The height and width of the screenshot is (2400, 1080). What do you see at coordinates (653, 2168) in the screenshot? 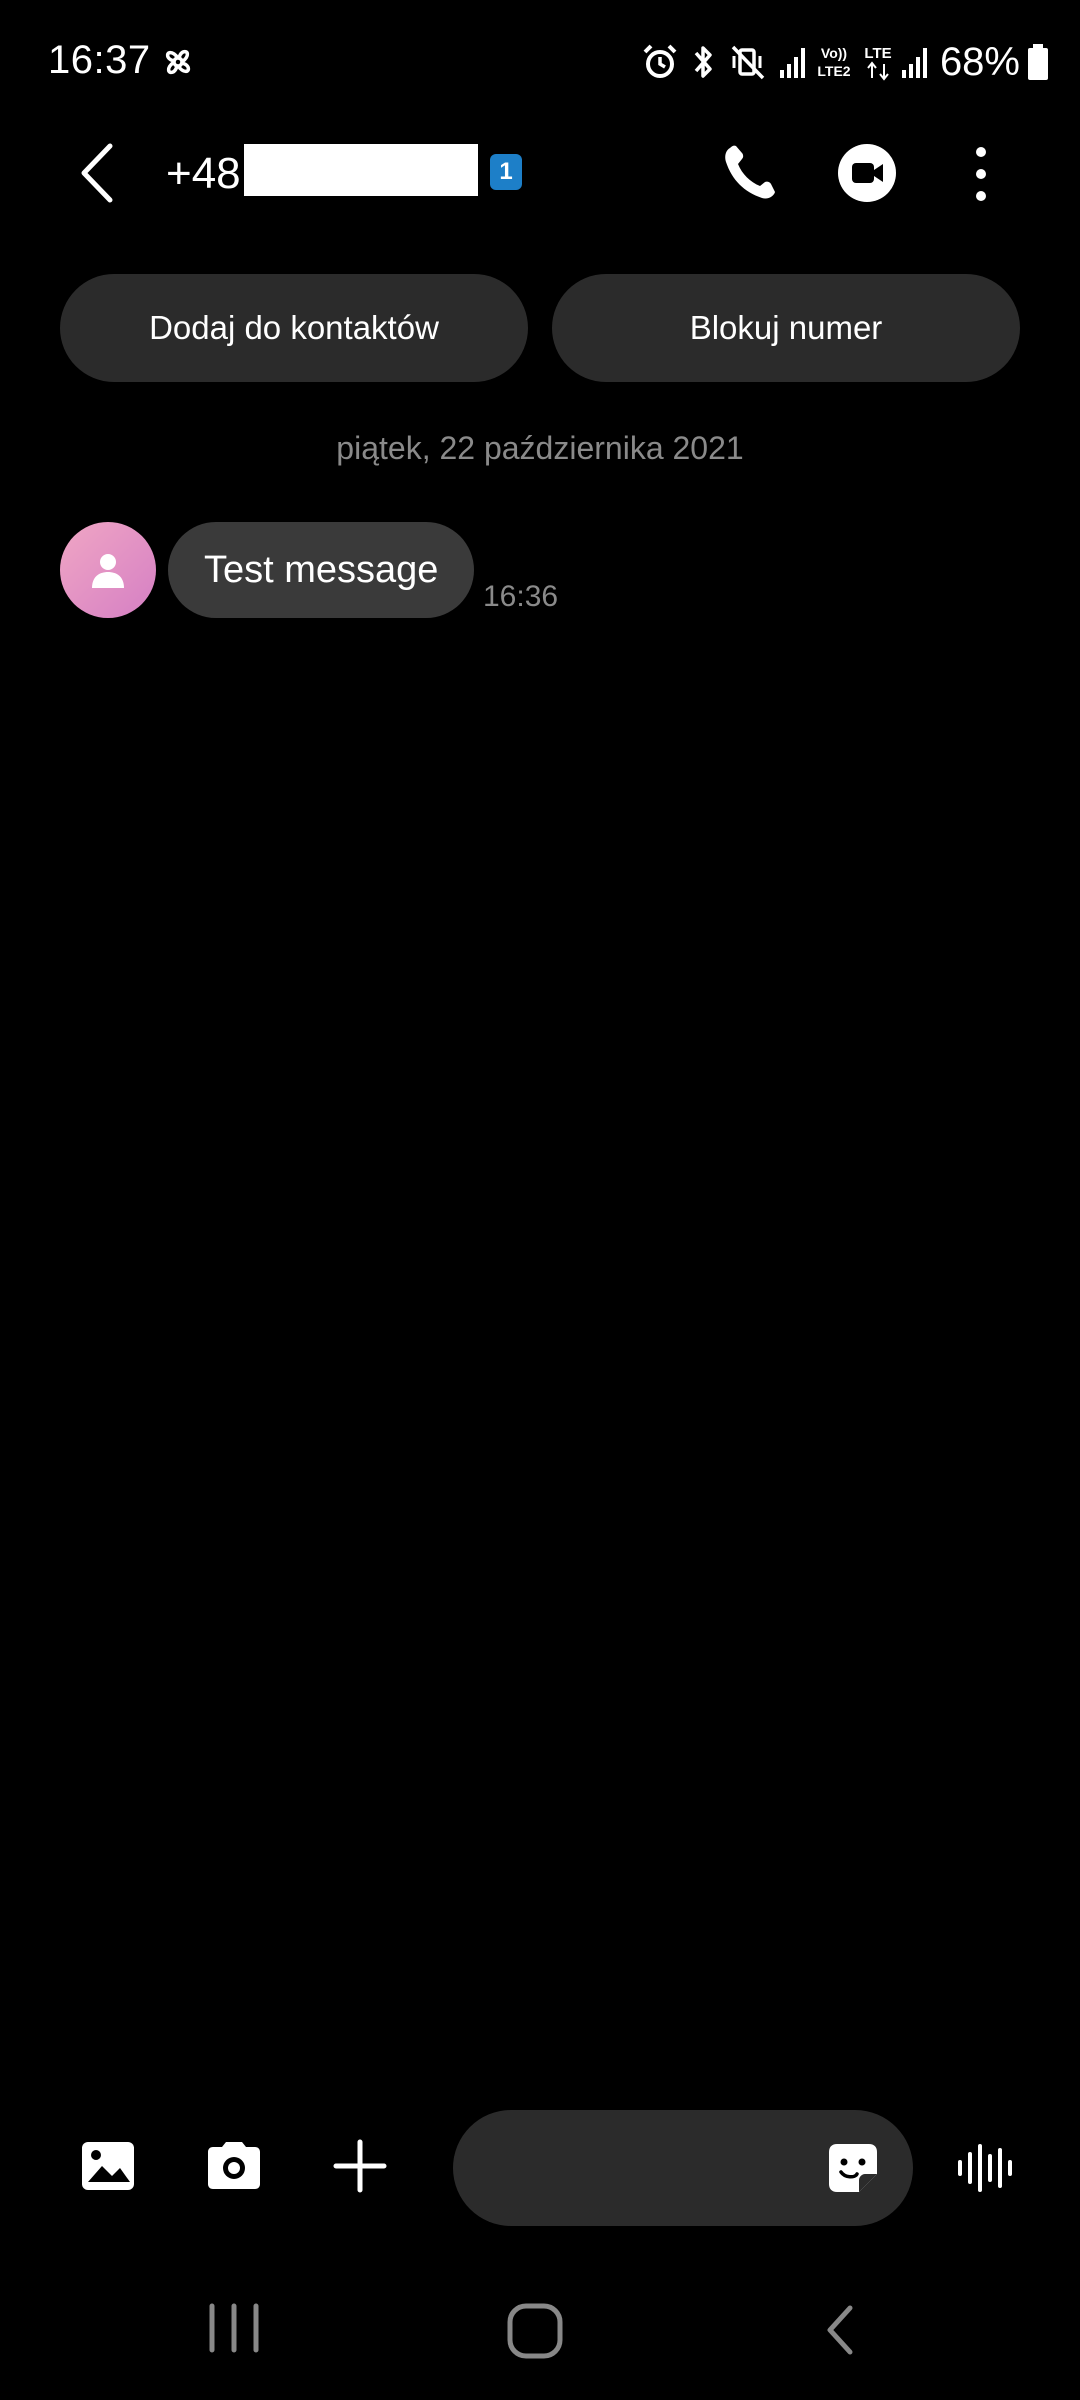
I see `message-input` at bounding box center [653, 2168].